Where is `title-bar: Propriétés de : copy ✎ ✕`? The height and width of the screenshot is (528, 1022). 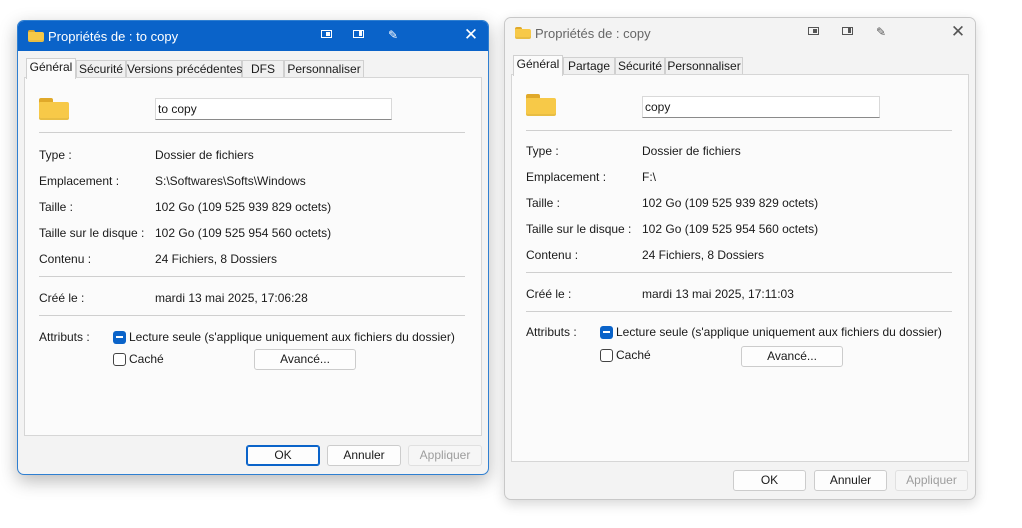
title-bar: Propriétés de : copy ✎ ✕ is located at coordinates (740, 33).